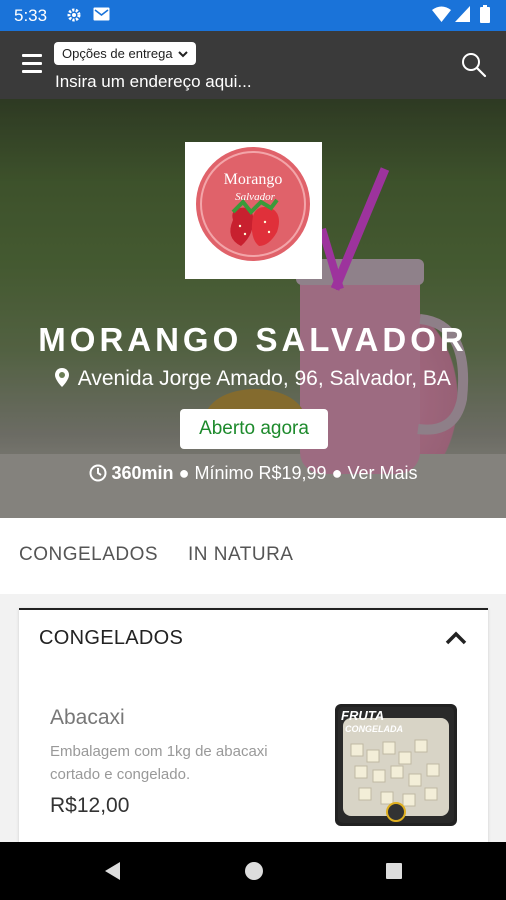 The image size is (506, 900). Describe the element at coordinates (112, 871) in the screenshot. I see `back-icon` at that location.